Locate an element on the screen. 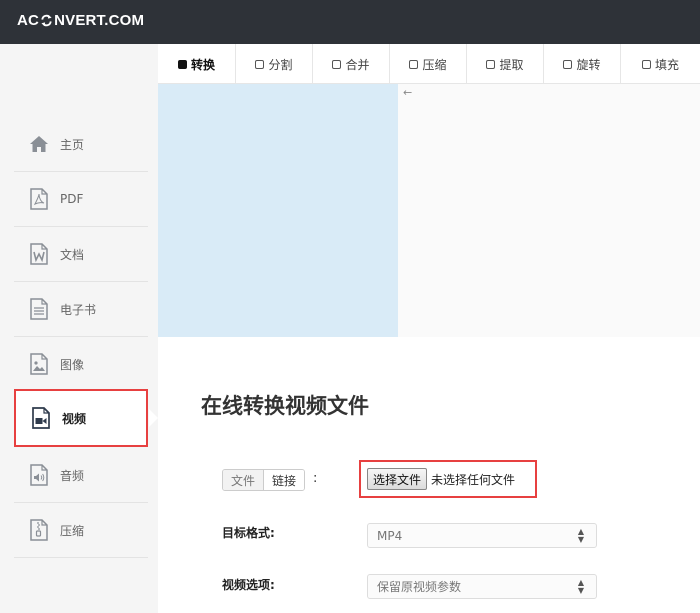 The height and width of the screenshot is (613, 700). choose-file-button: 选择文件 is located at coordinates (397, 479).